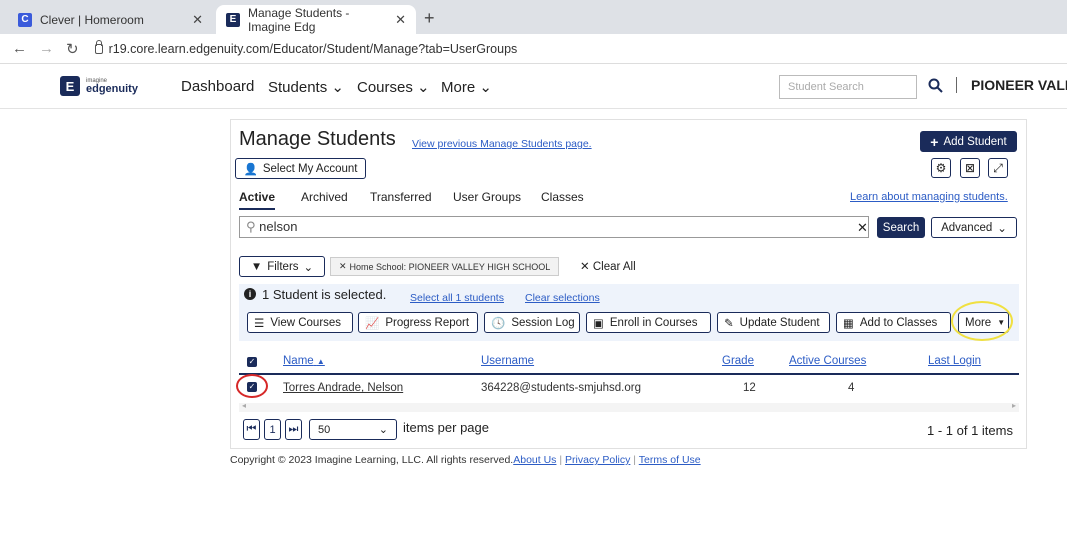 Image resolution: width=1067 pixels, height=550 pixels. What do you see at coordinates (851, 388) in the screenshot?
I see `student-active-courses: 4` at bounding box center [851, 388].